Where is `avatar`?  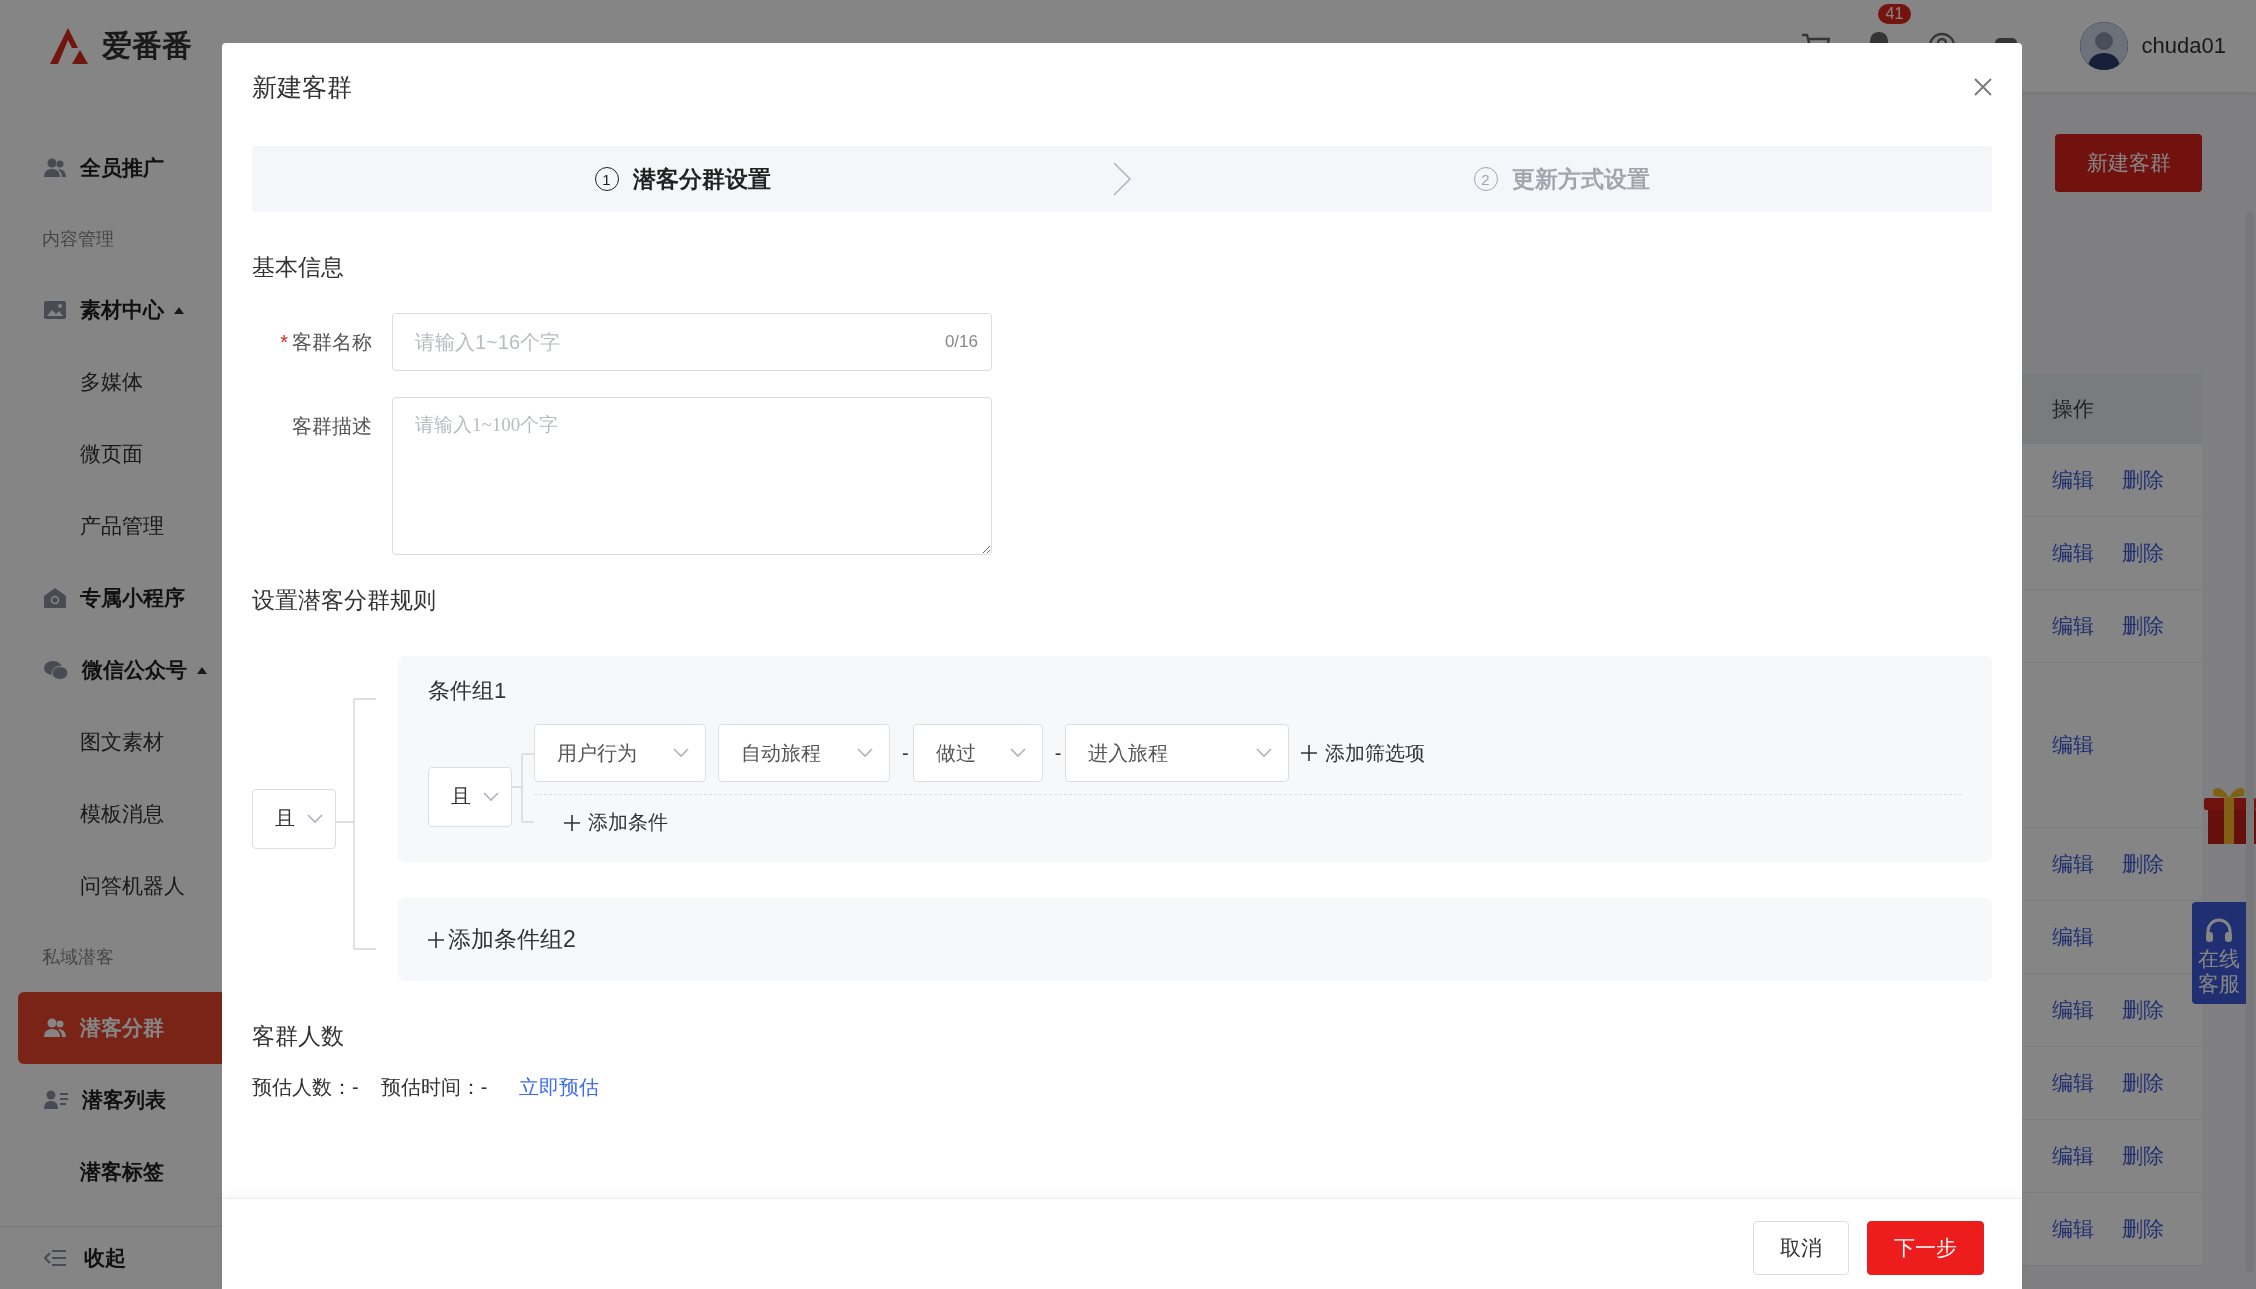
avatar is located at coordinates (2103, 46).